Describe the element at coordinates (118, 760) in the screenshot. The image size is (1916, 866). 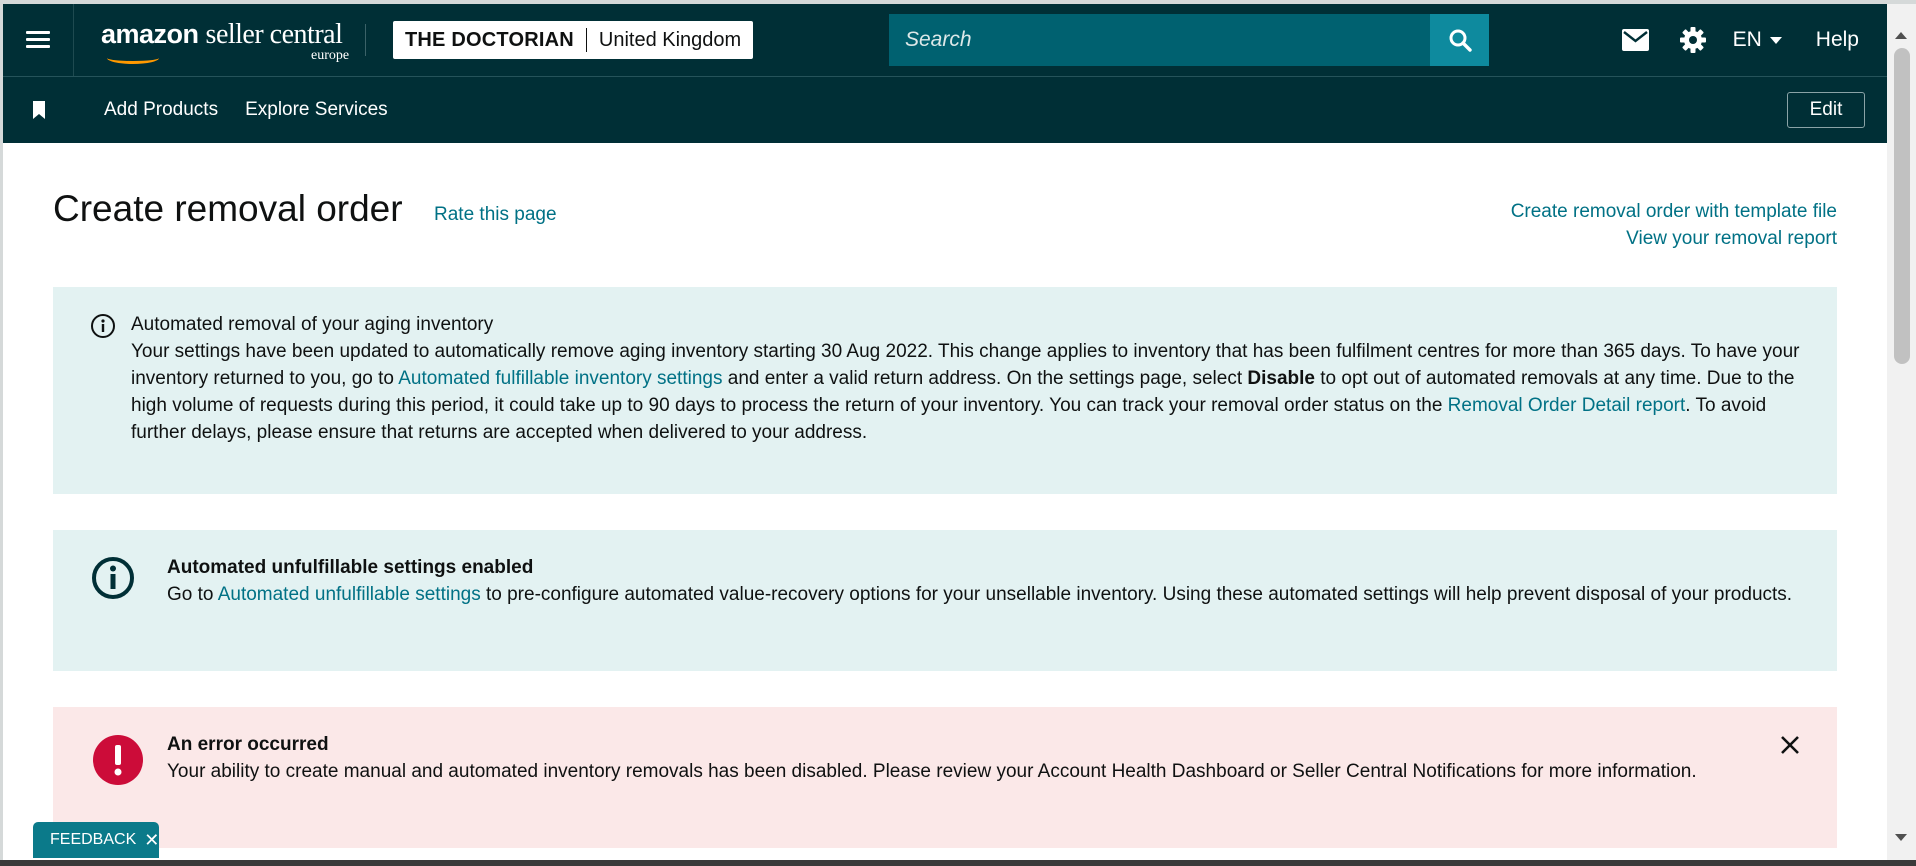
I see `exclamation-icon` at that location.